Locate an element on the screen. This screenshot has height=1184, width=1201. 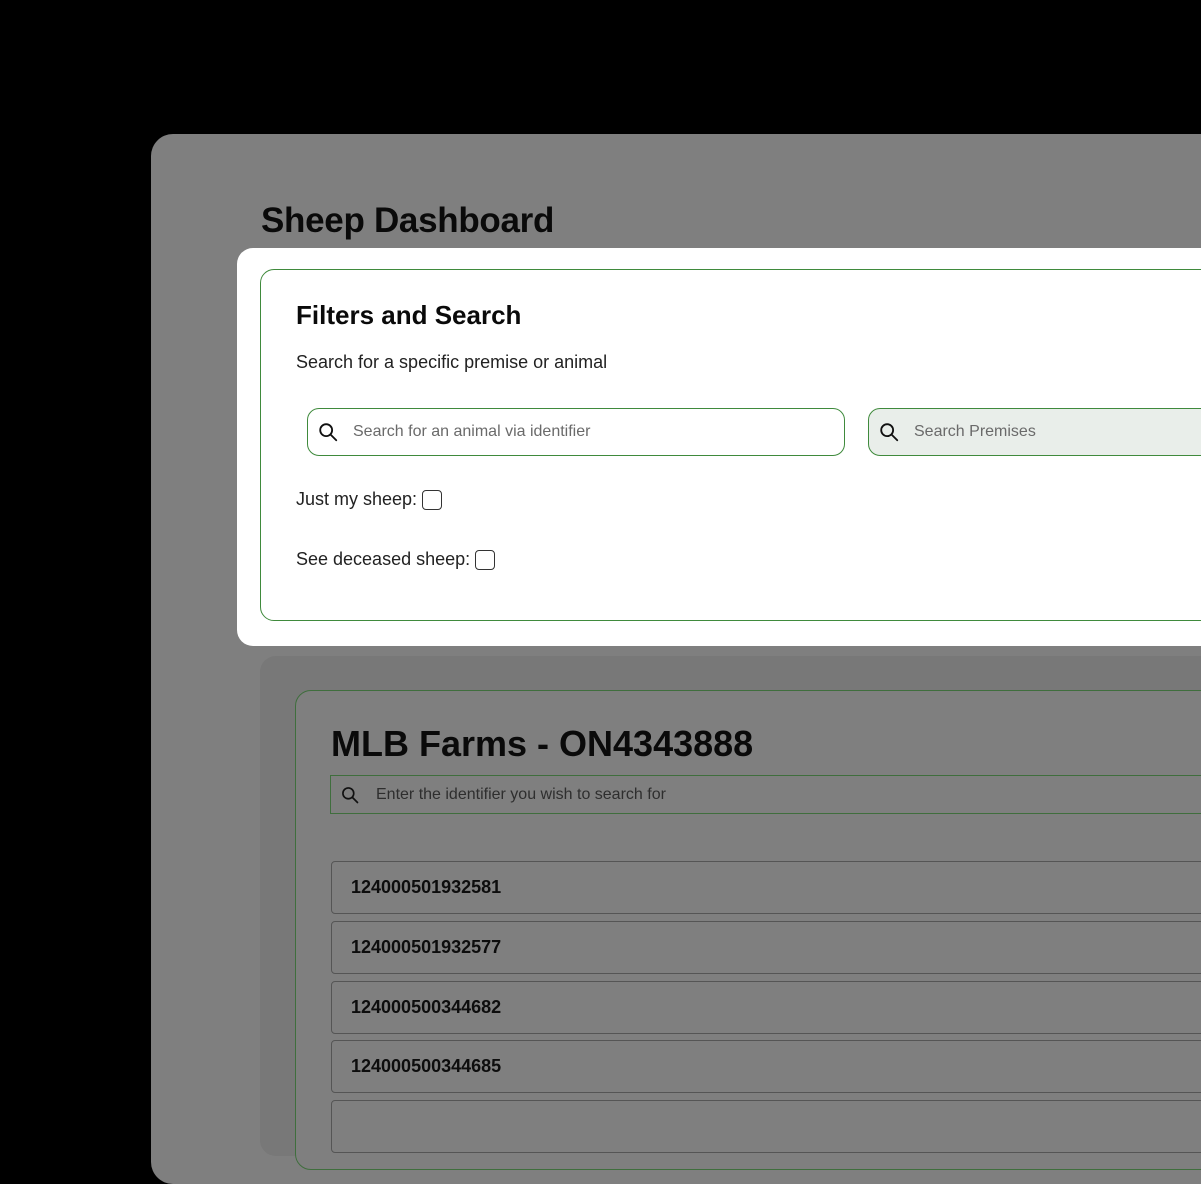
filters-title: Filters and Search is located at coordinates (409, 315).